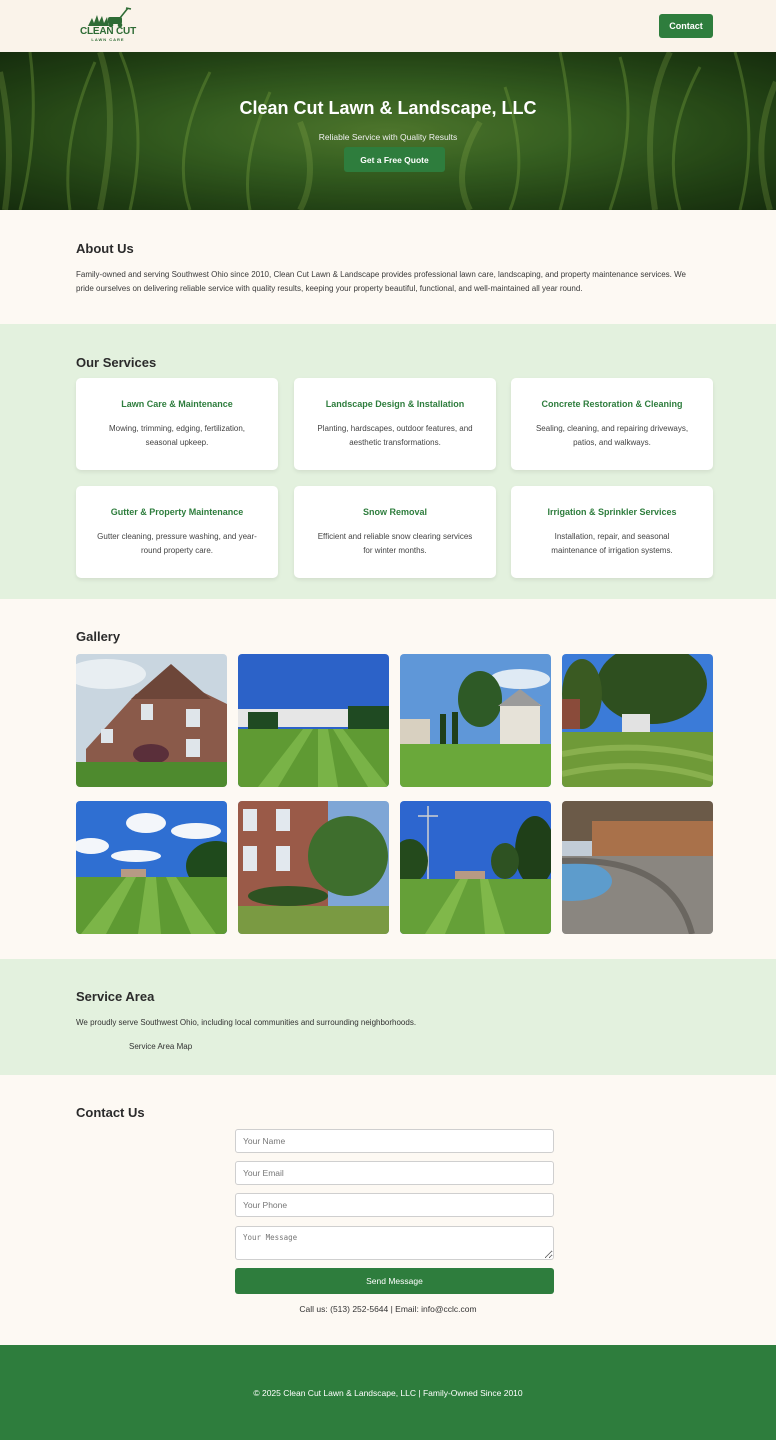 Image resolution: width=776 pixels, height=1440 pixels. What do you see at coordinates (395, 404) in the screenshot?
I see `service-title: Landscape Design & Installation` at bounding box center [395, 404].